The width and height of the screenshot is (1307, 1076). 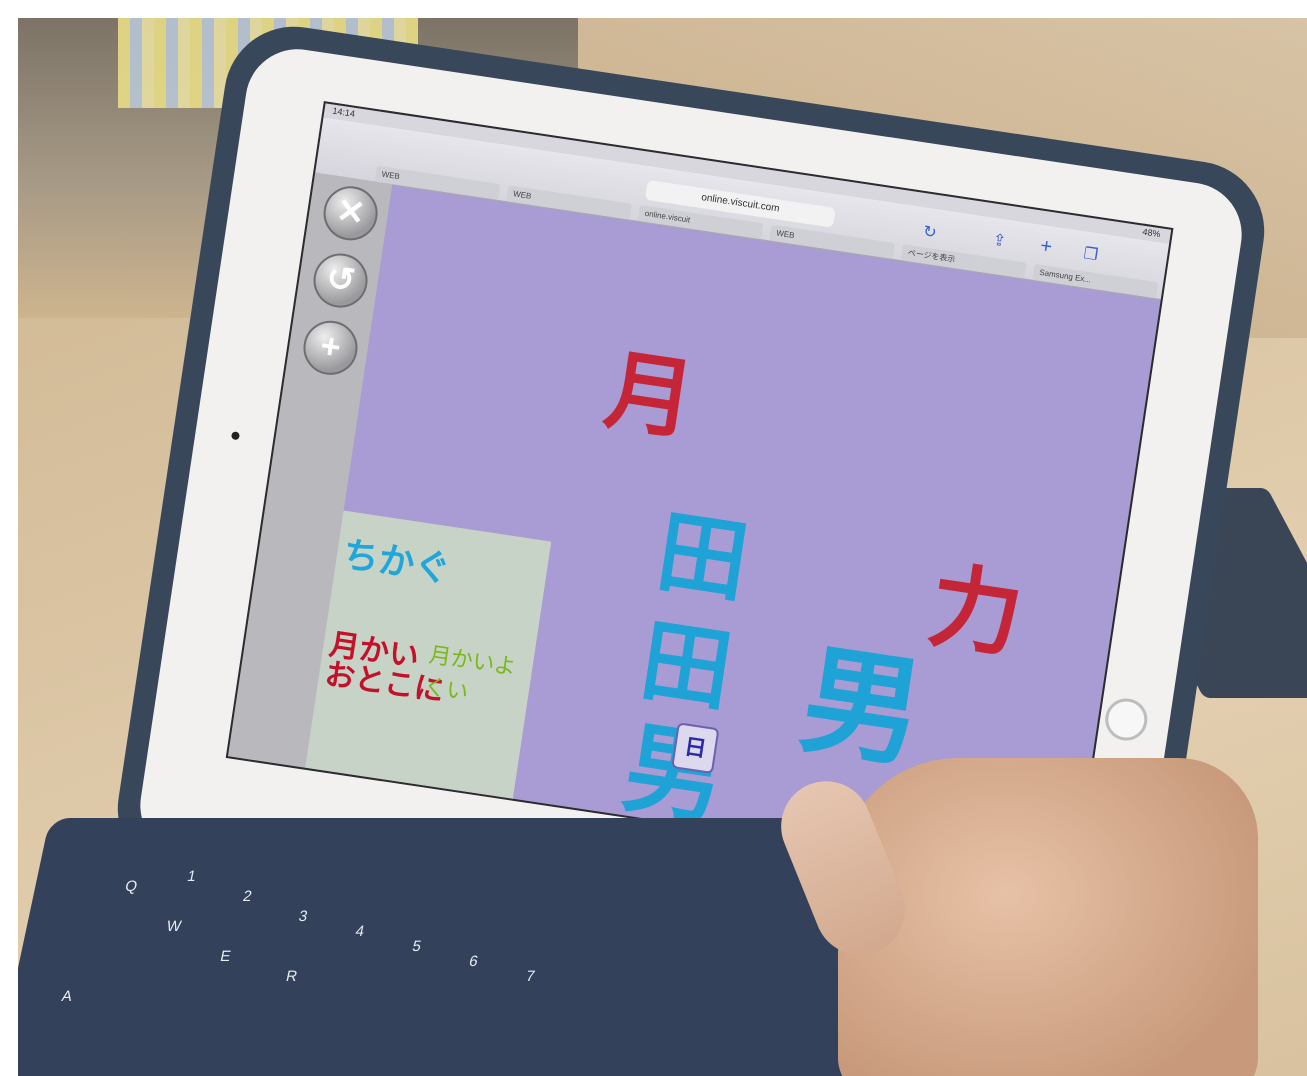 I want to click on camera-icon, so click(x=235, y=436).